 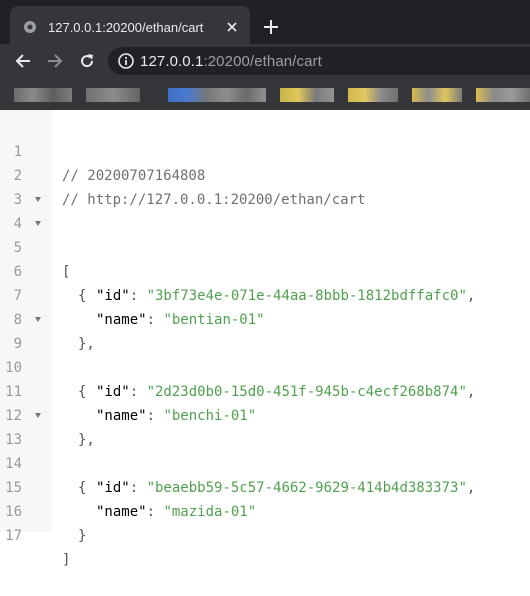 What do you see at coordinates (262, 61) in the screenshot?
I see `url-path: :20200/ethan/cart` at bounding box center [262, 61].